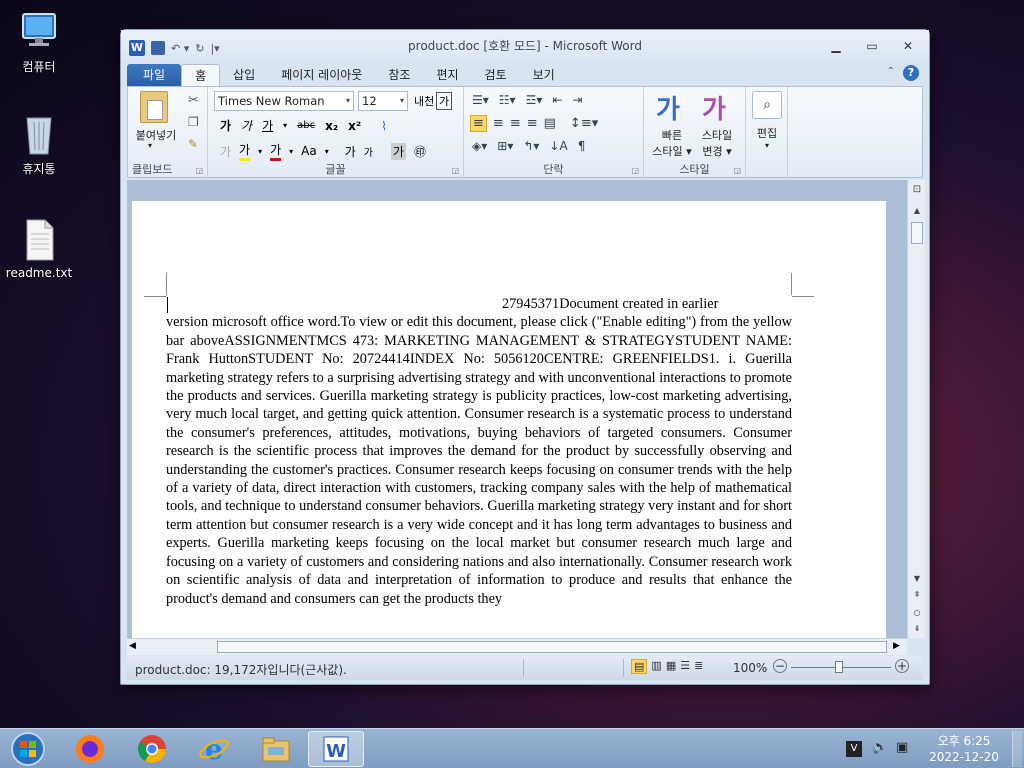 The height and width of the screenshot is (768, 1024). Describe the element at coordinates (276, 151) in the screenshot. I see `font-color-icon: 가` at that location.